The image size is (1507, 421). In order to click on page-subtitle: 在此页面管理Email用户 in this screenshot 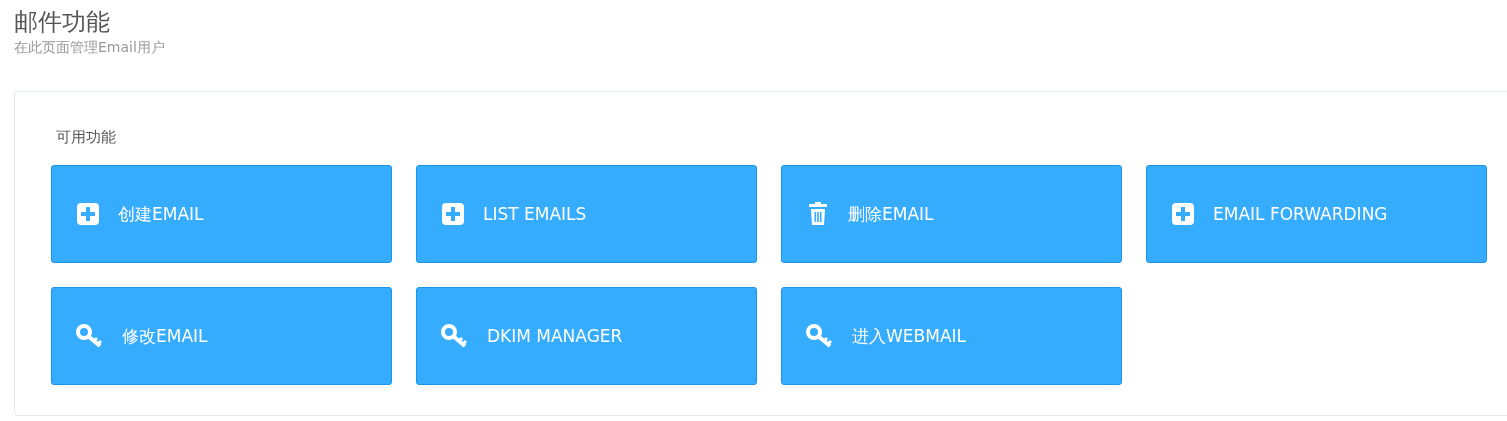, I will do `click(90, 47)`.